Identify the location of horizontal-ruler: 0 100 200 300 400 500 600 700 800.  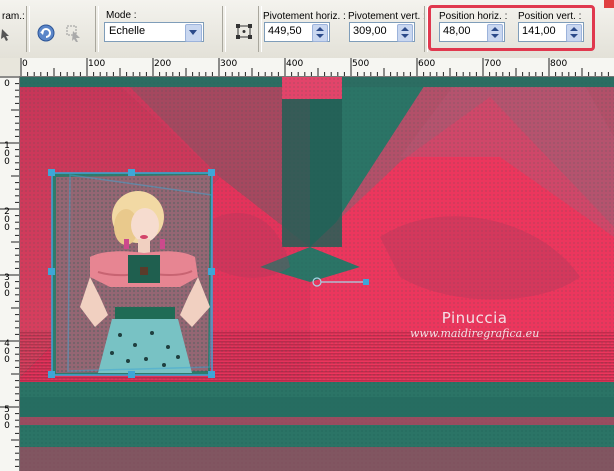
(317, 67).